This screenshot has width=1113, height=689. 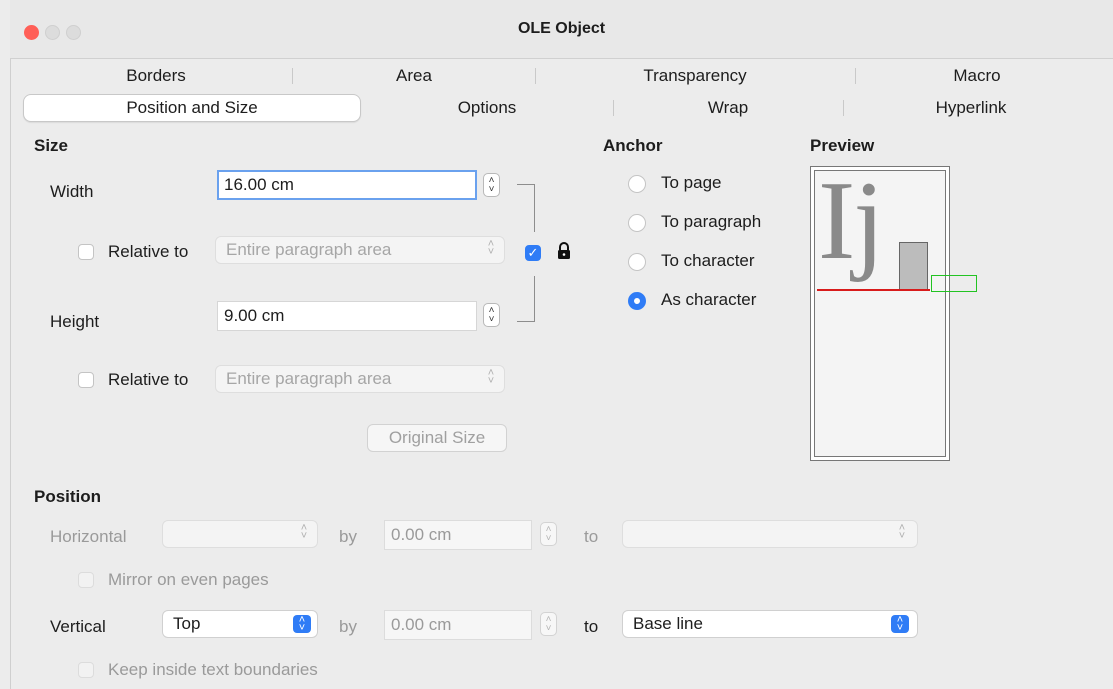 I want to click on vertical-by-label: by, so click(x=348, y=626).